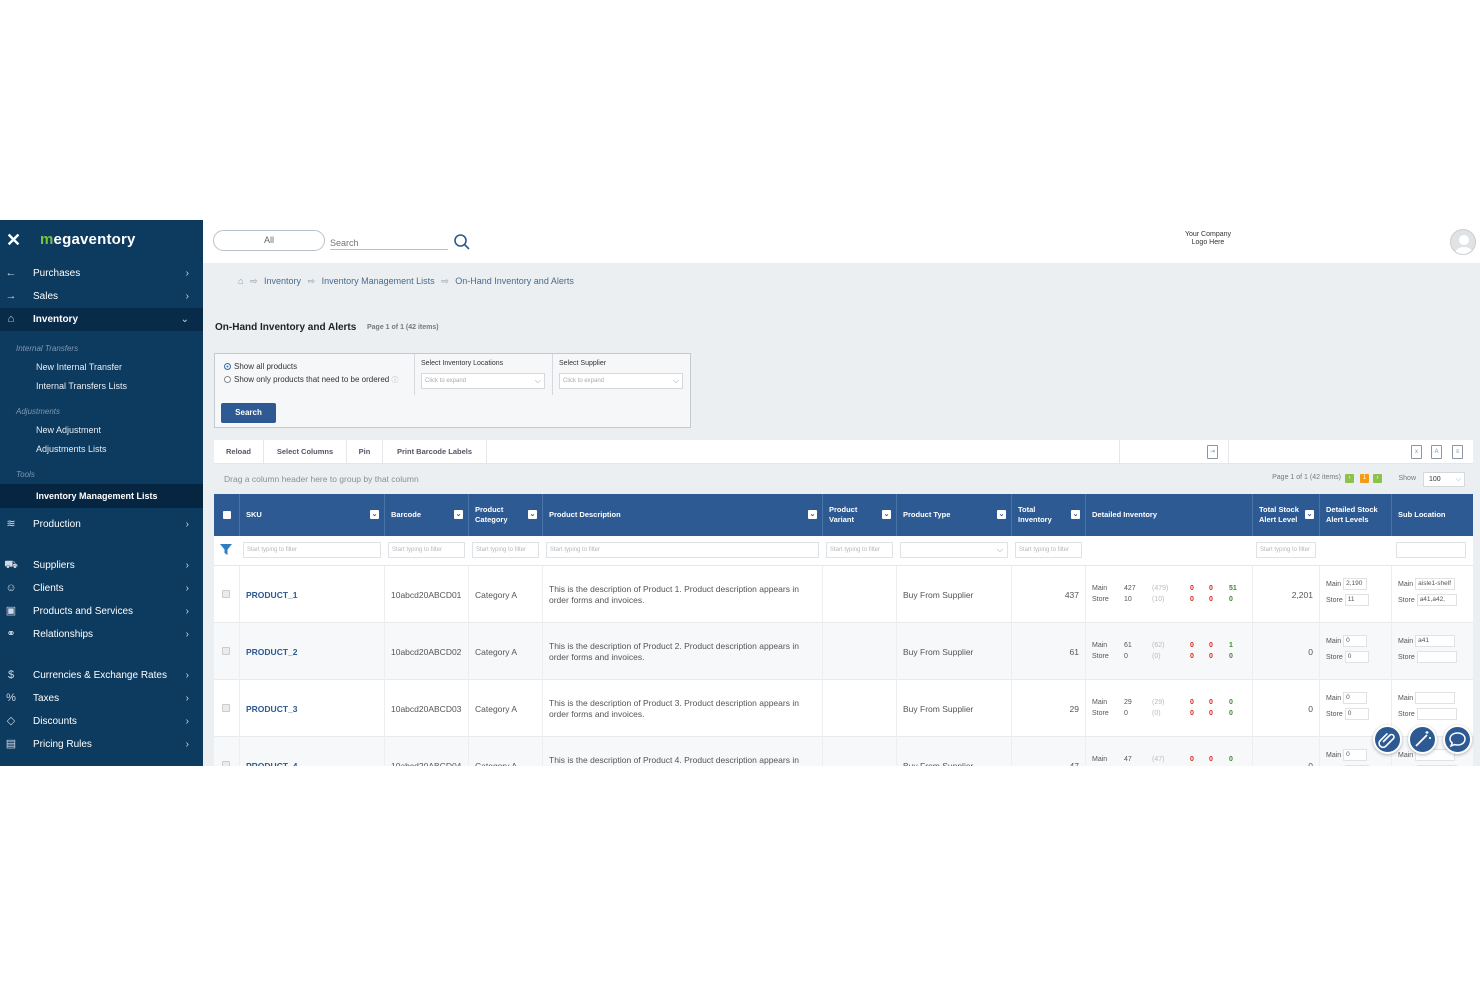 This screenshot has width=1480, height=987. Describe the element at coordinates (1169, 515) in the screenshot. I see `column-header-detailed-inventory: Detailed Inventory` at that location.